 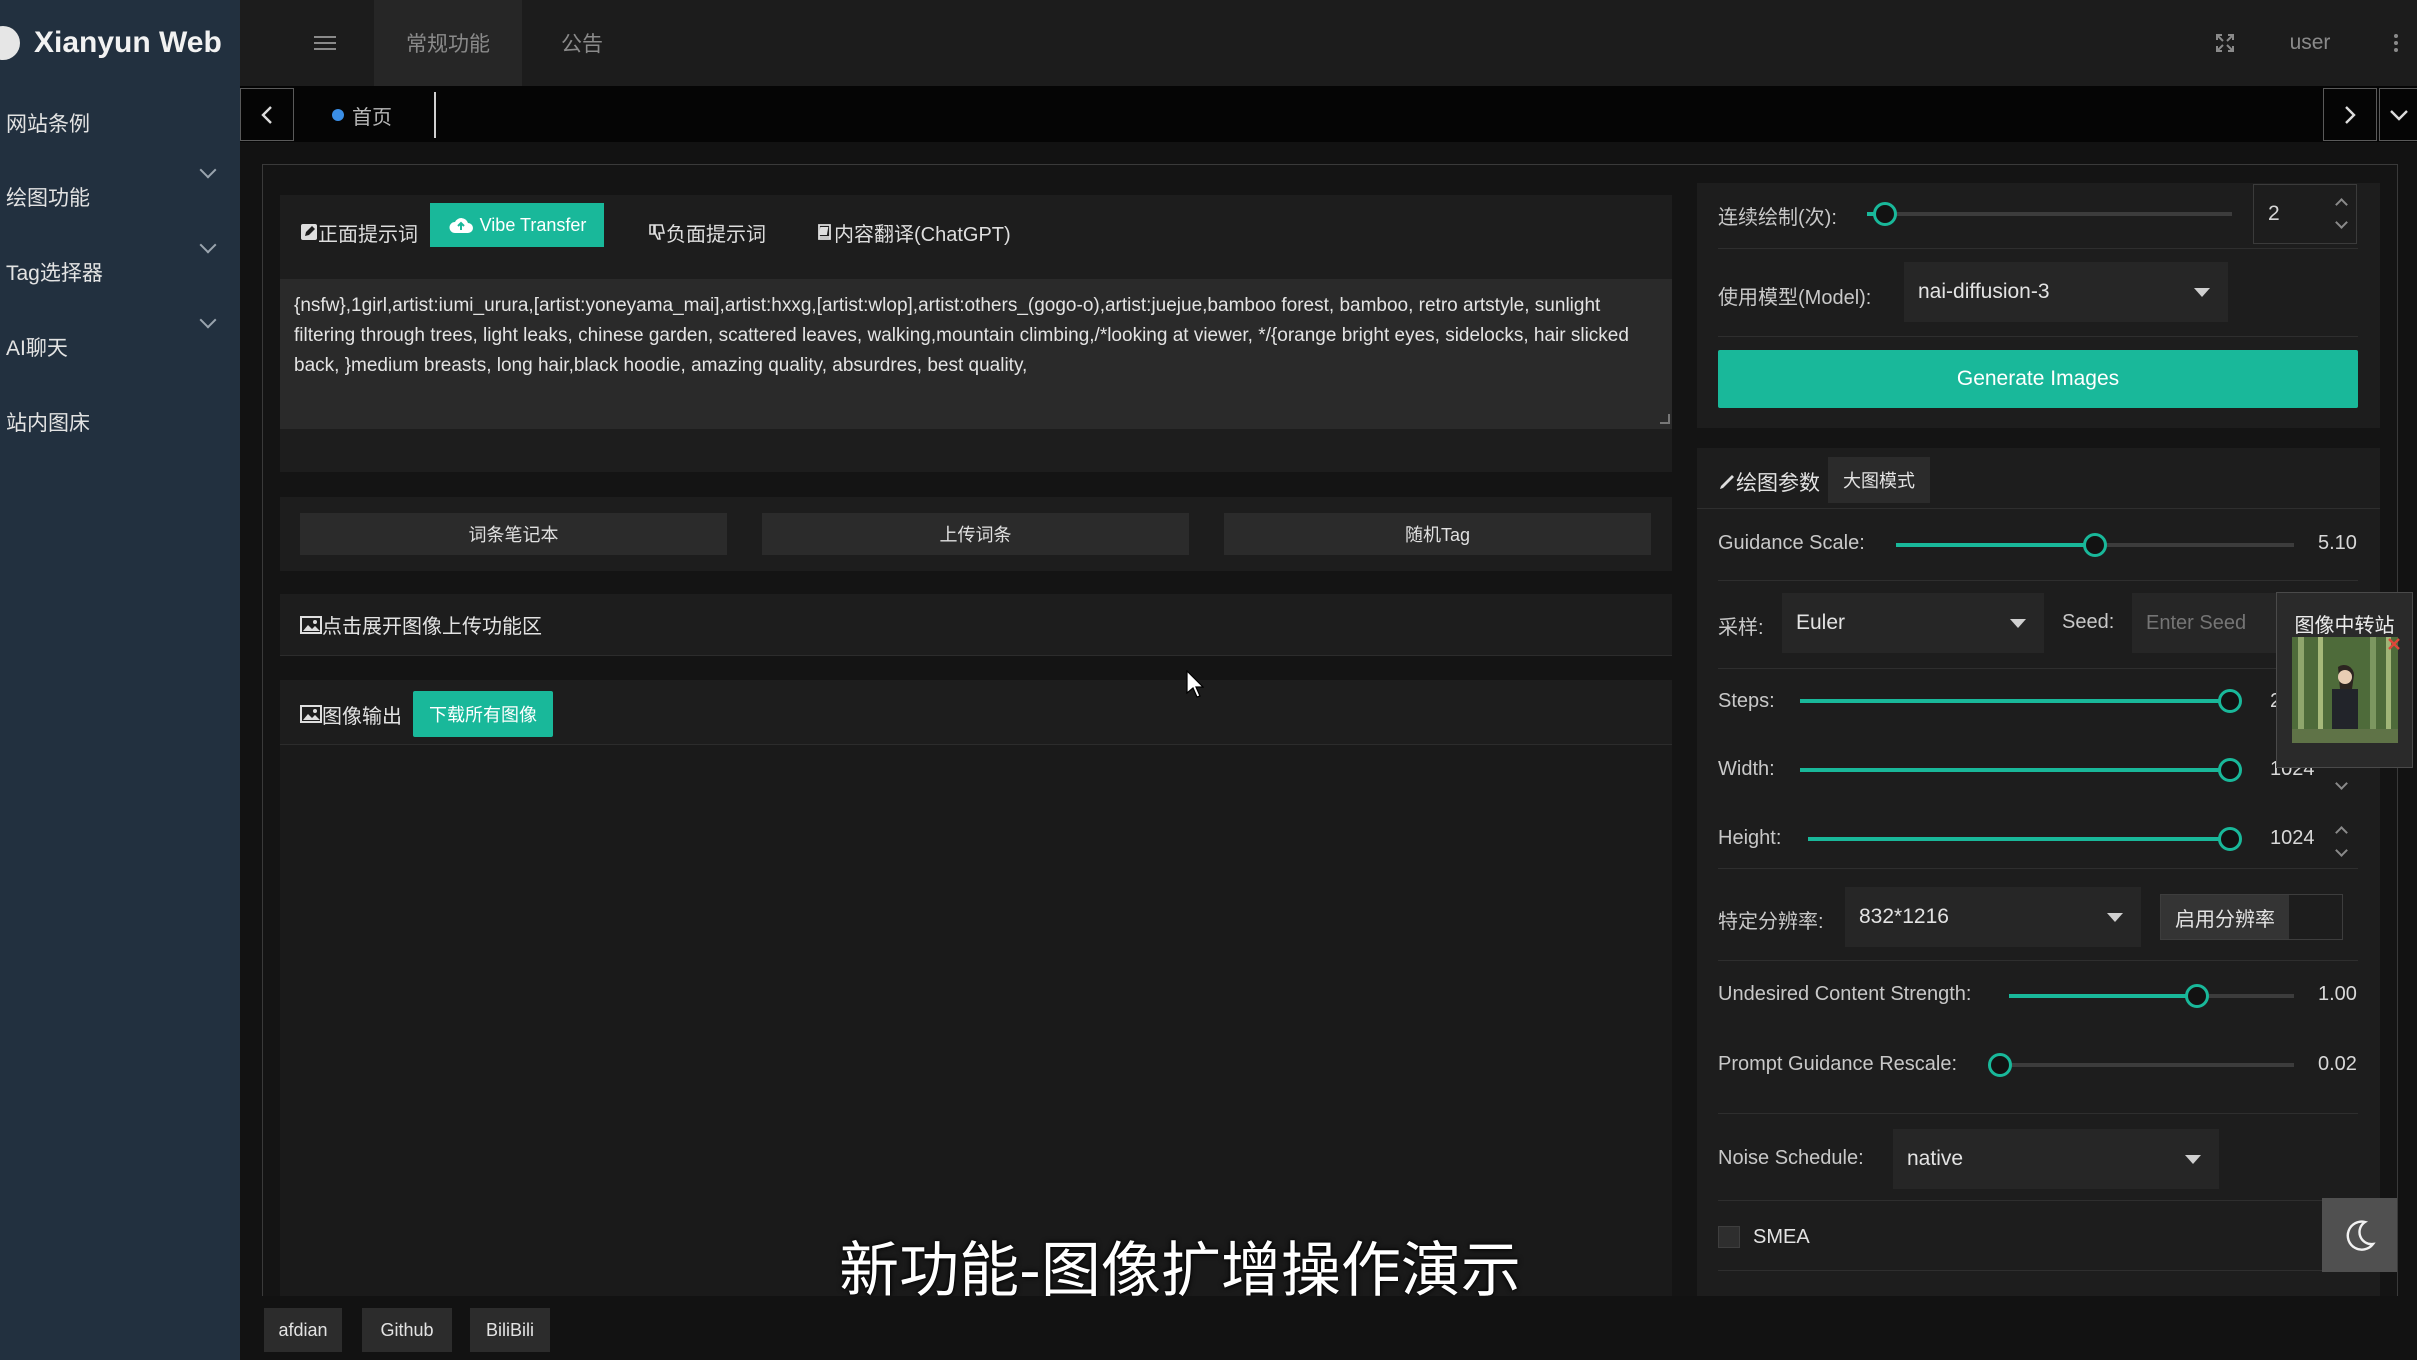 I want to click on seed-label: Seed:, so click(x=2088, y=622).